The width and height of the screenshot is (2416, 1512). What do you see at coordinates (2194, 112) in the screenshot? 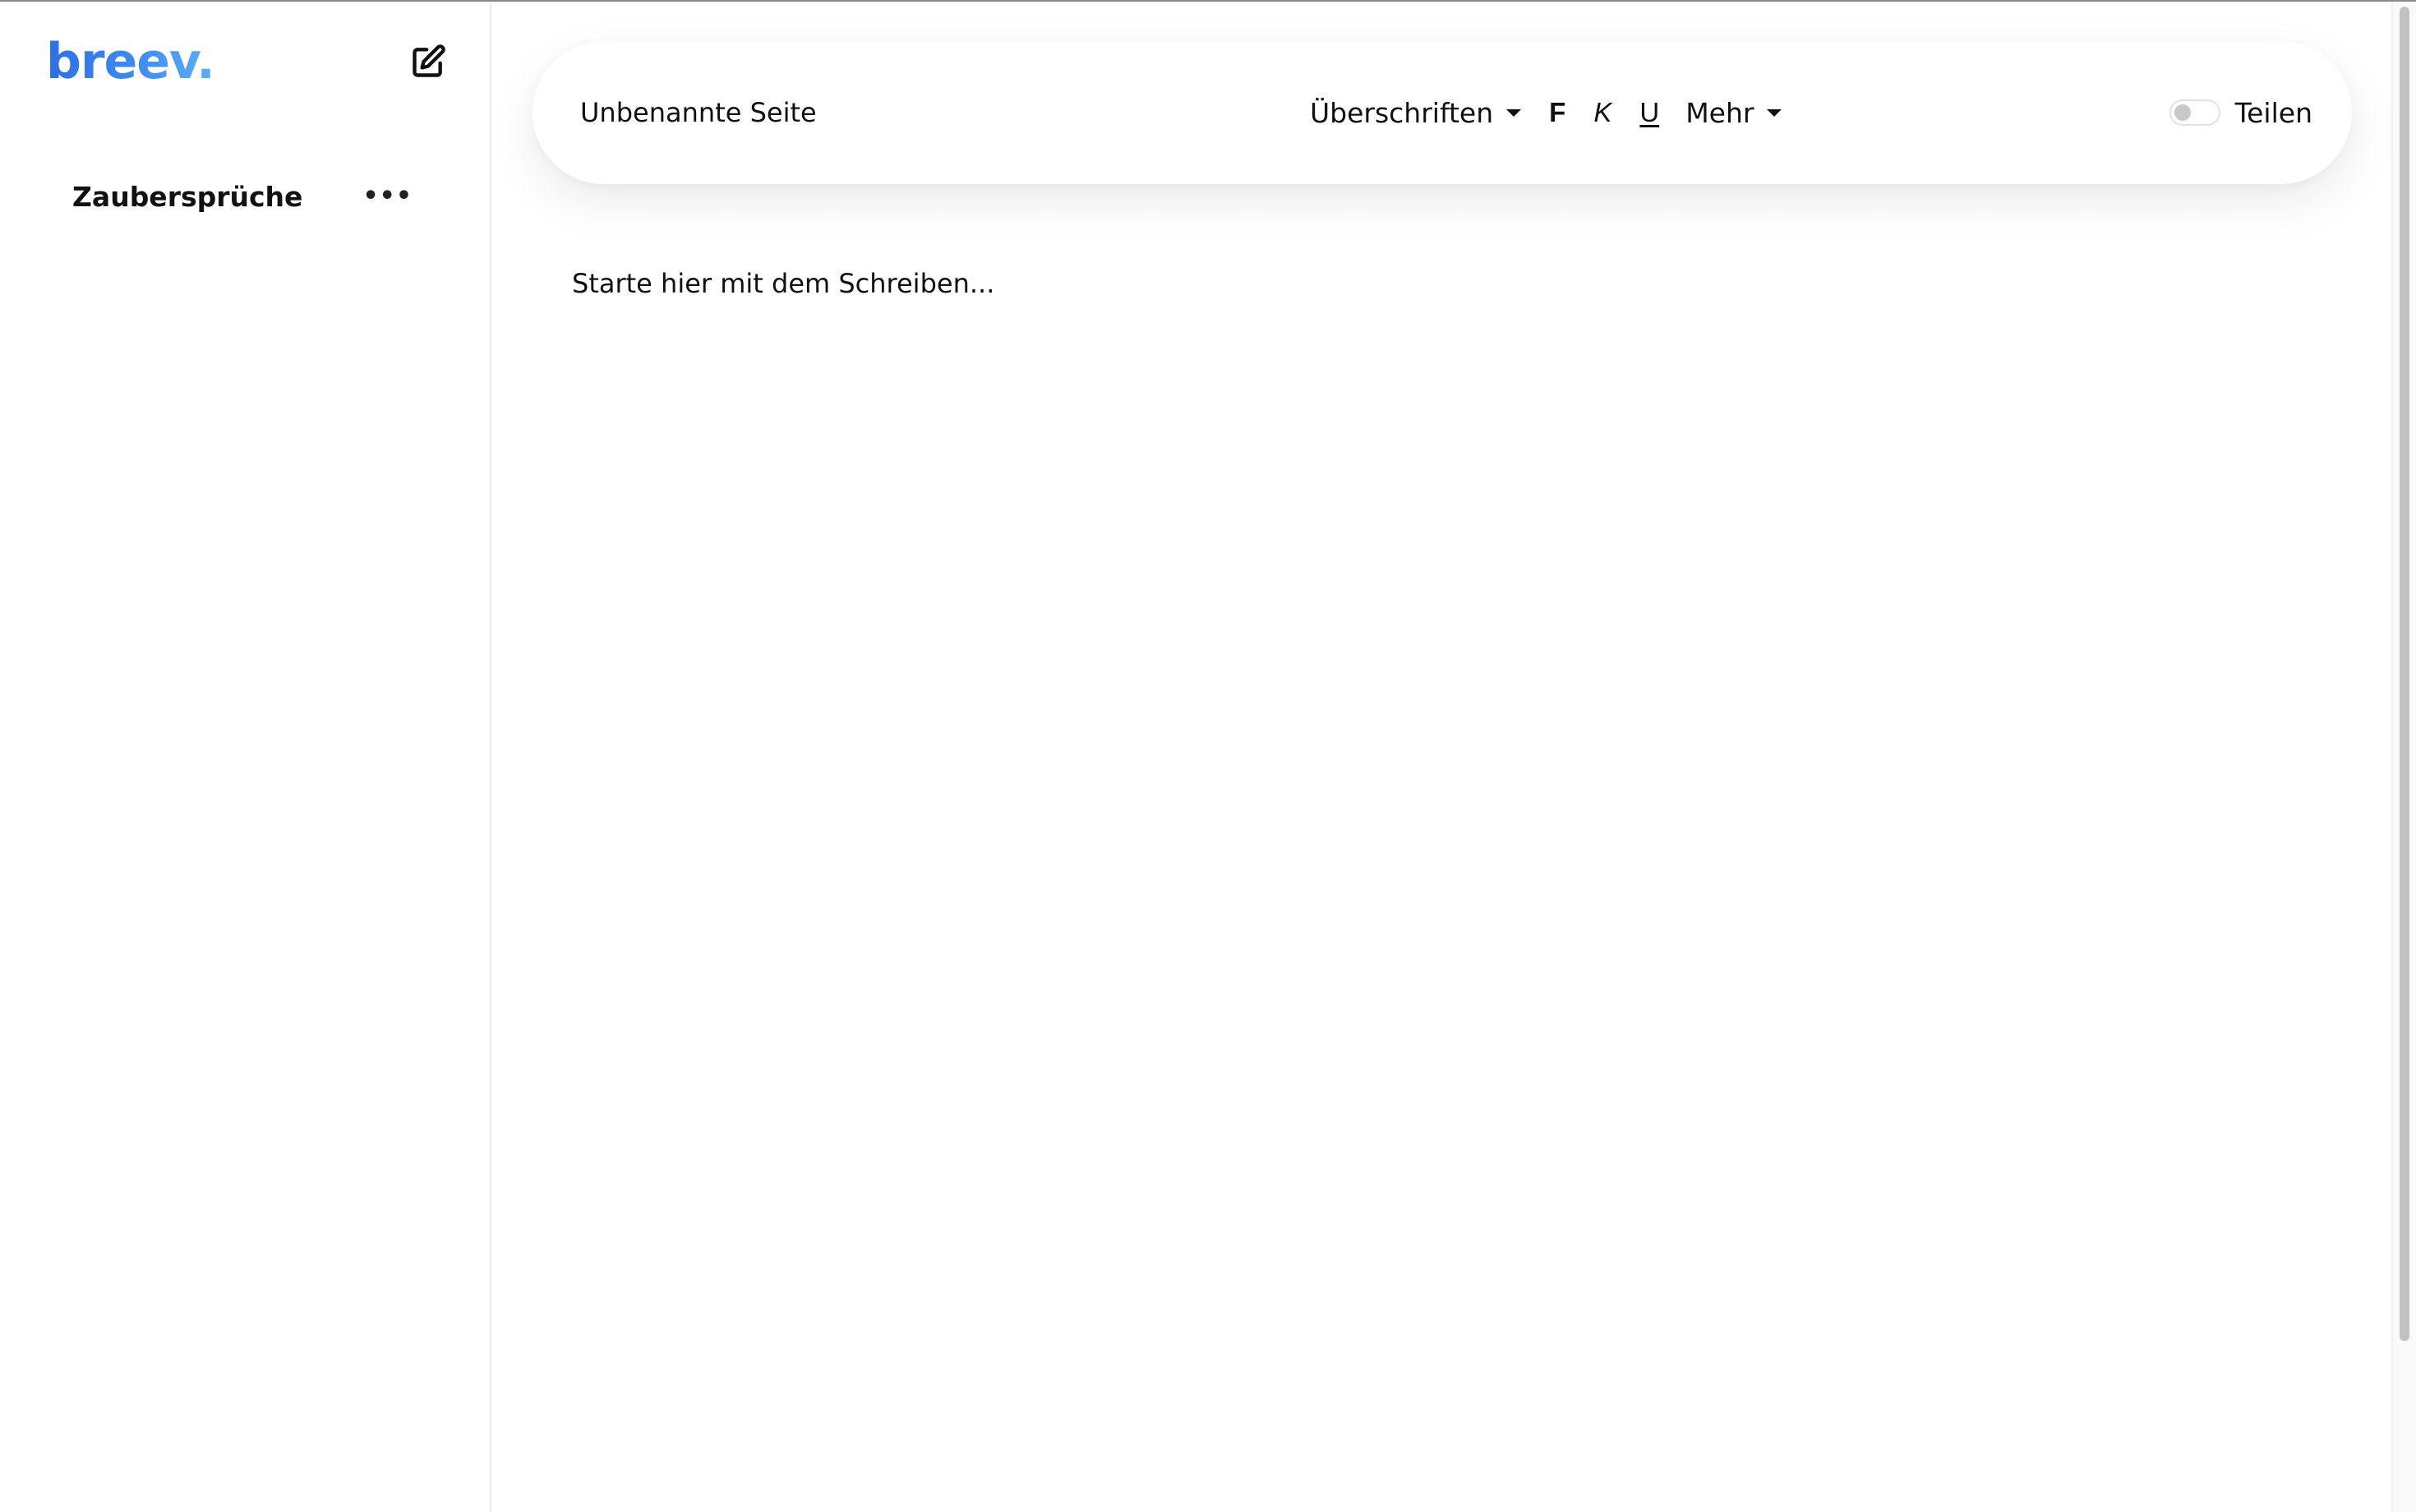
I see `share-toggle` at bounding box center [2194, 112].